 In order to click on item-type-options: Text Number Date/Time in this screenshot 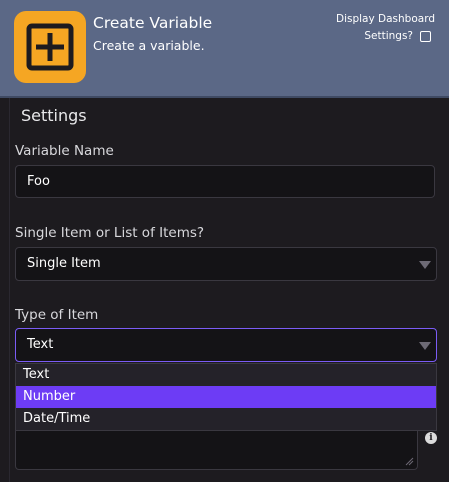, I will do `click(226, 397)`.